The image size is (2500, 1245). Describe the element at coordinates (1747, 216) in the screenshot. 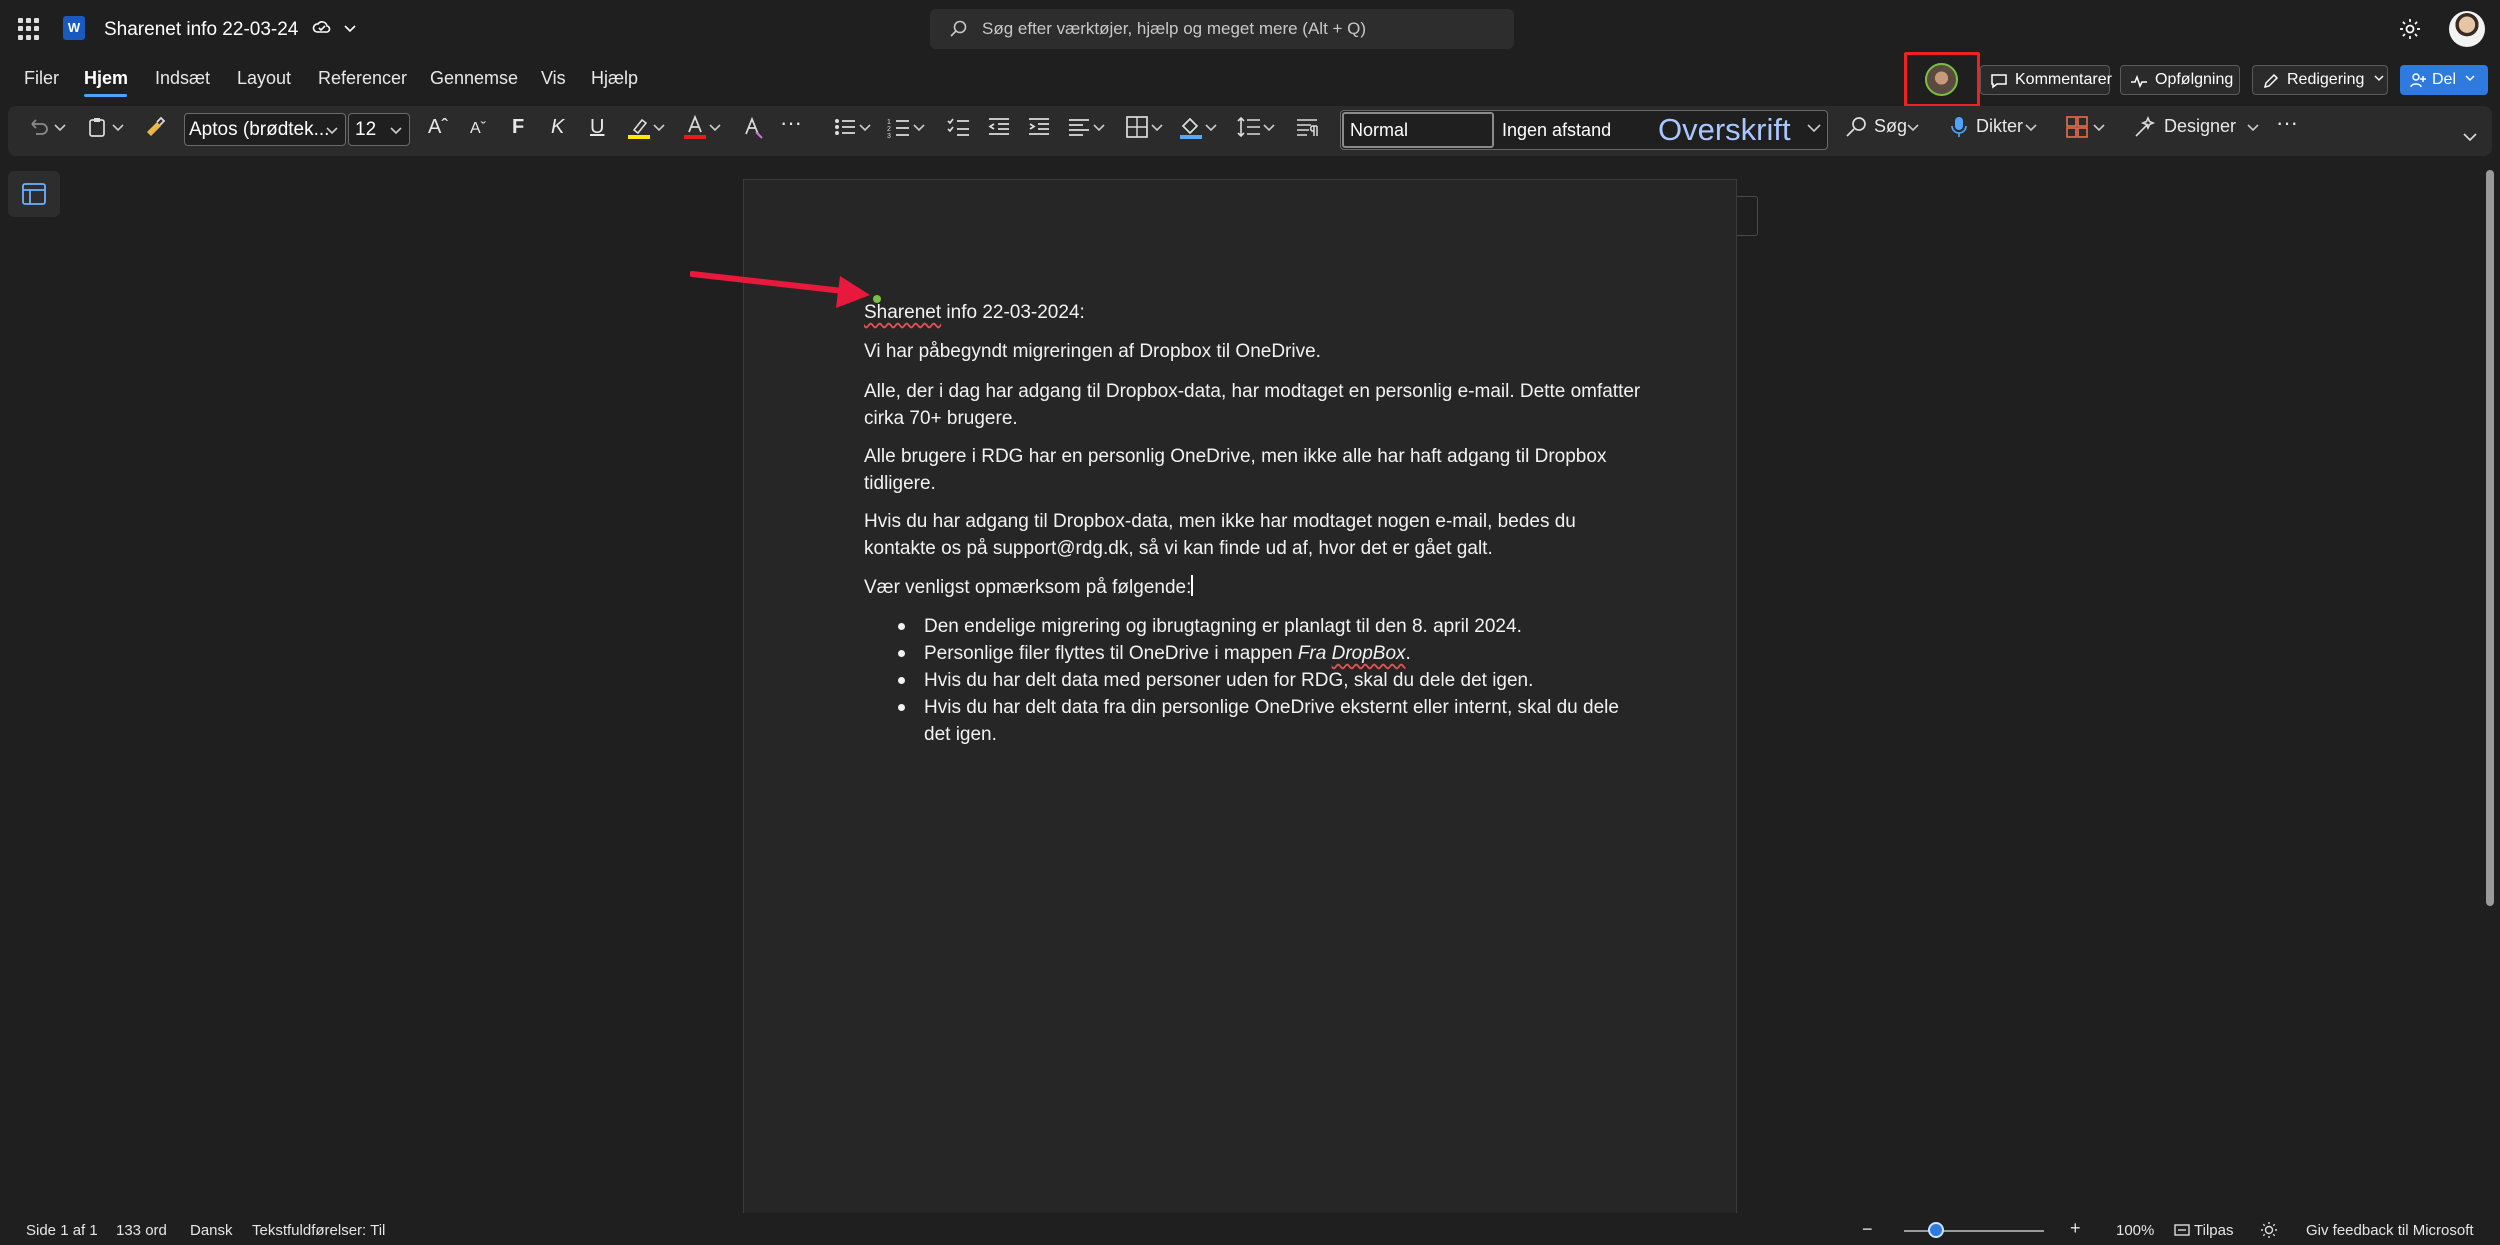

I see `page-side-tab` at that location.